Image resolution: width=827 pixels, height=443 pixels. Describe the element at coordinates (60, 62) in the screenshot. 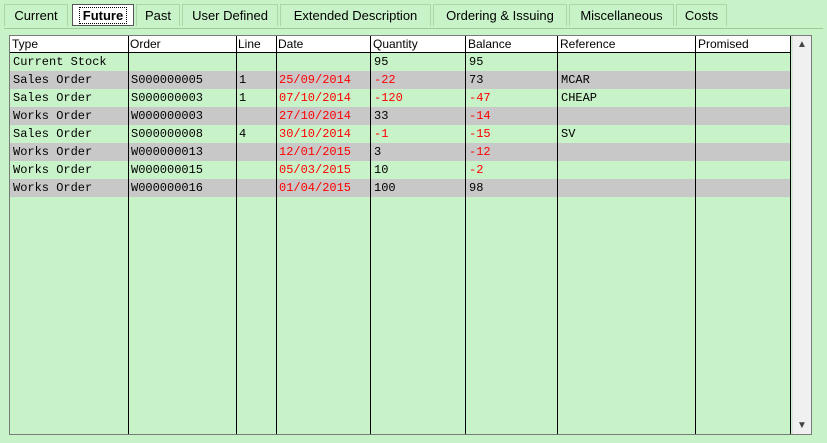

I see `cell-type: Current Stock` at that location.